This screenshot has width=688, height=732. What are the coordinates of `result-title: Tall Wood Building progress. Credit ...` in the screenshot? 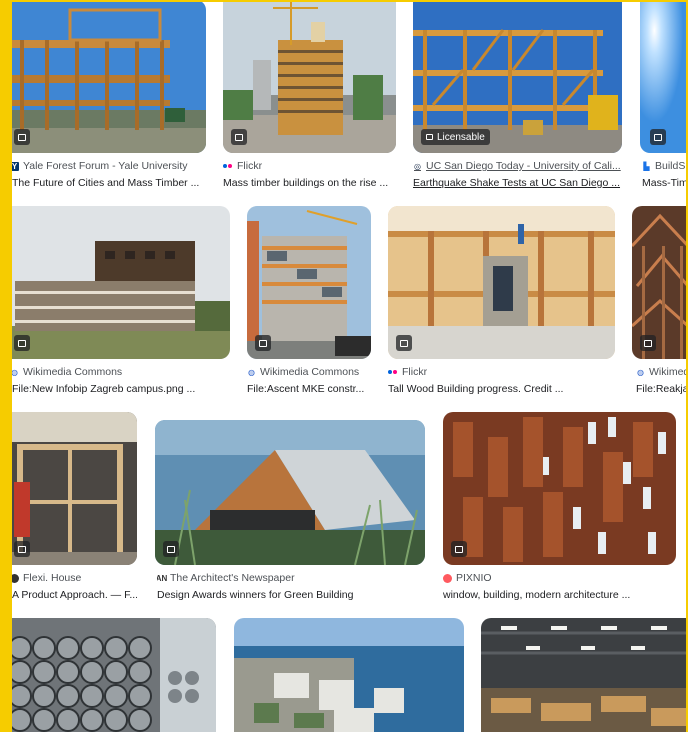 It's located at (501, 390).